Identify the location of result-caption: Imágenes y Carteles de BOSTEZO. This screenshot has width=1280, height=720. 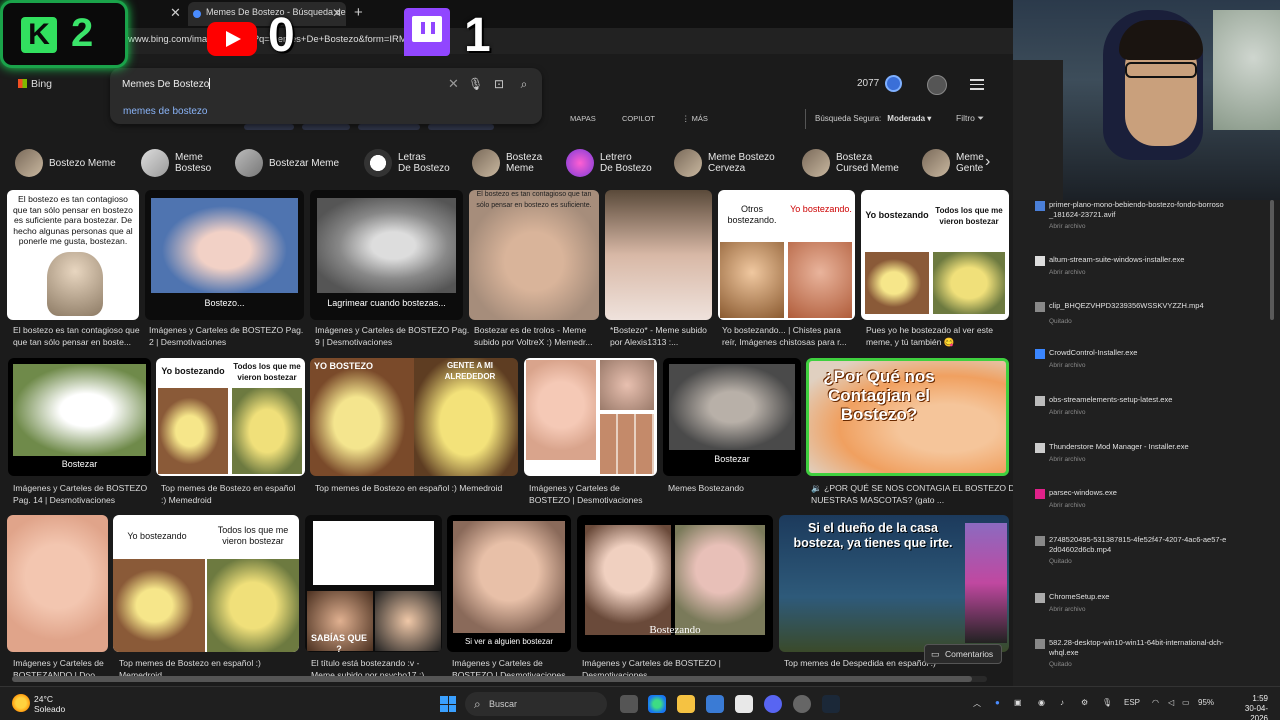
(80, 489).